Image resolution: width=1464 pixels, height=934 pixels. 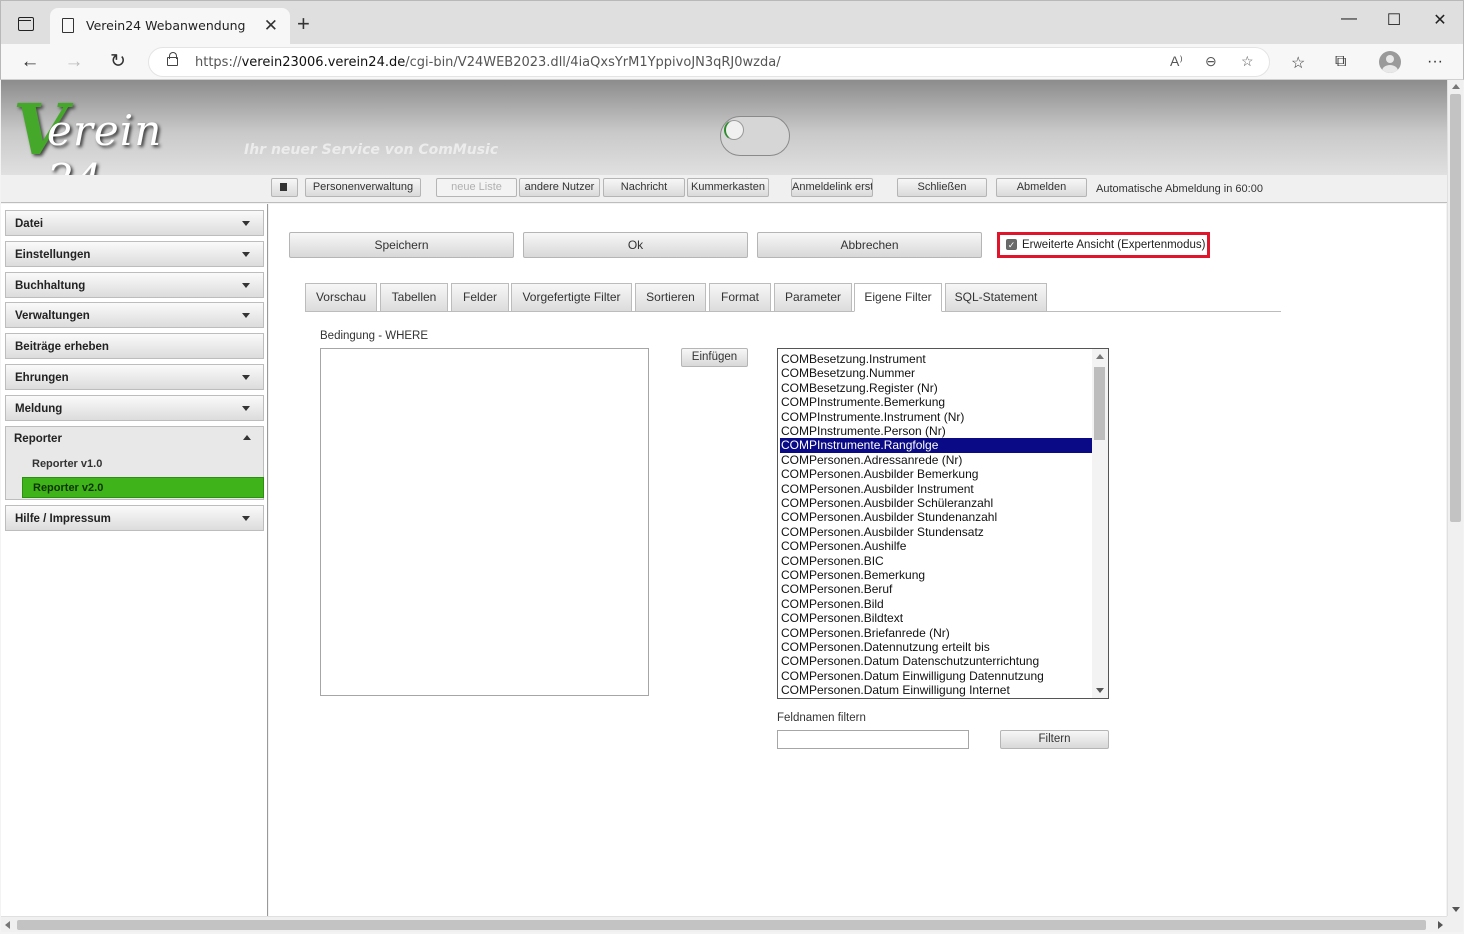 What do you see at coordinates (134, 285) in the screenshot?
I see `sidebar-item-buchhaltung: Buchhaltung` at bounding box center [134, 285].